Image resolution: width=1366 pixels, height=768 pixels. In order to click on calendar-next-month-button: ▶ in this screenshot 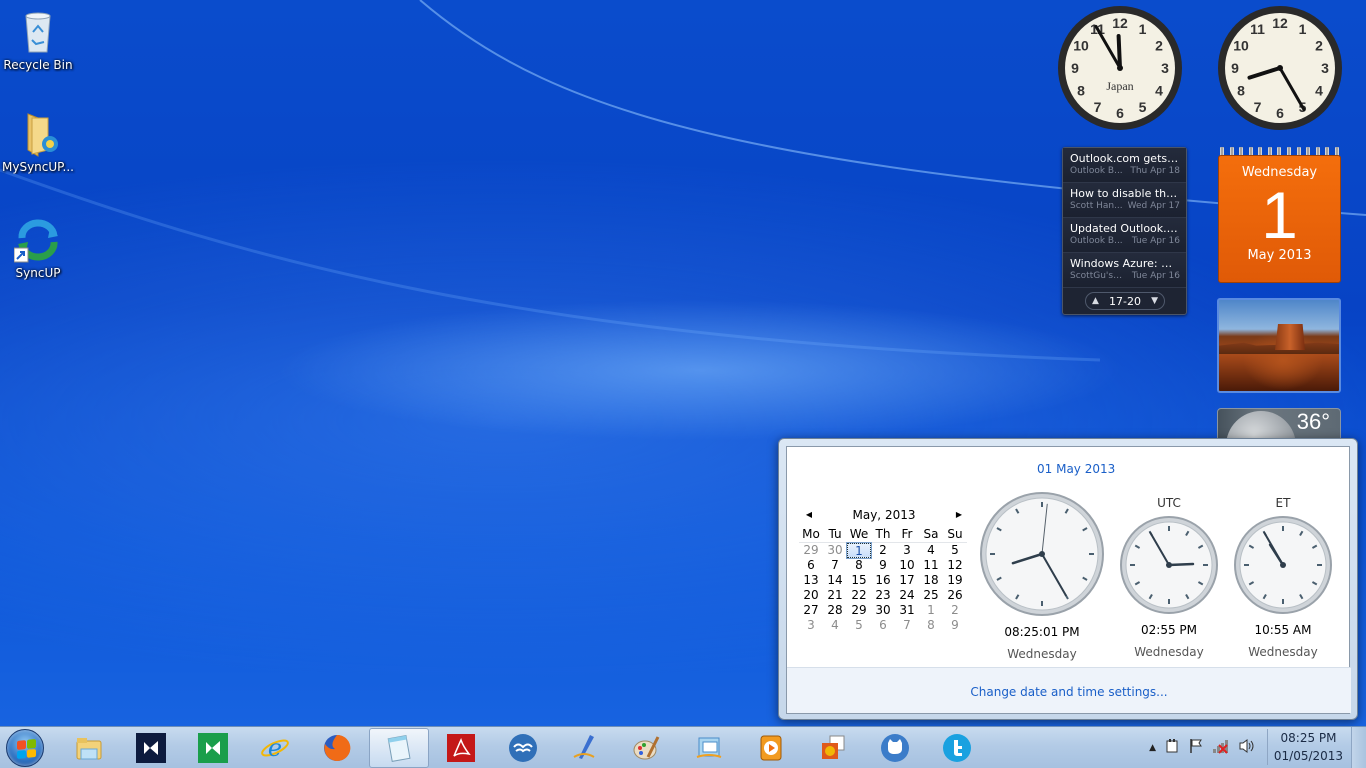, I will do `click(959, 515)`.